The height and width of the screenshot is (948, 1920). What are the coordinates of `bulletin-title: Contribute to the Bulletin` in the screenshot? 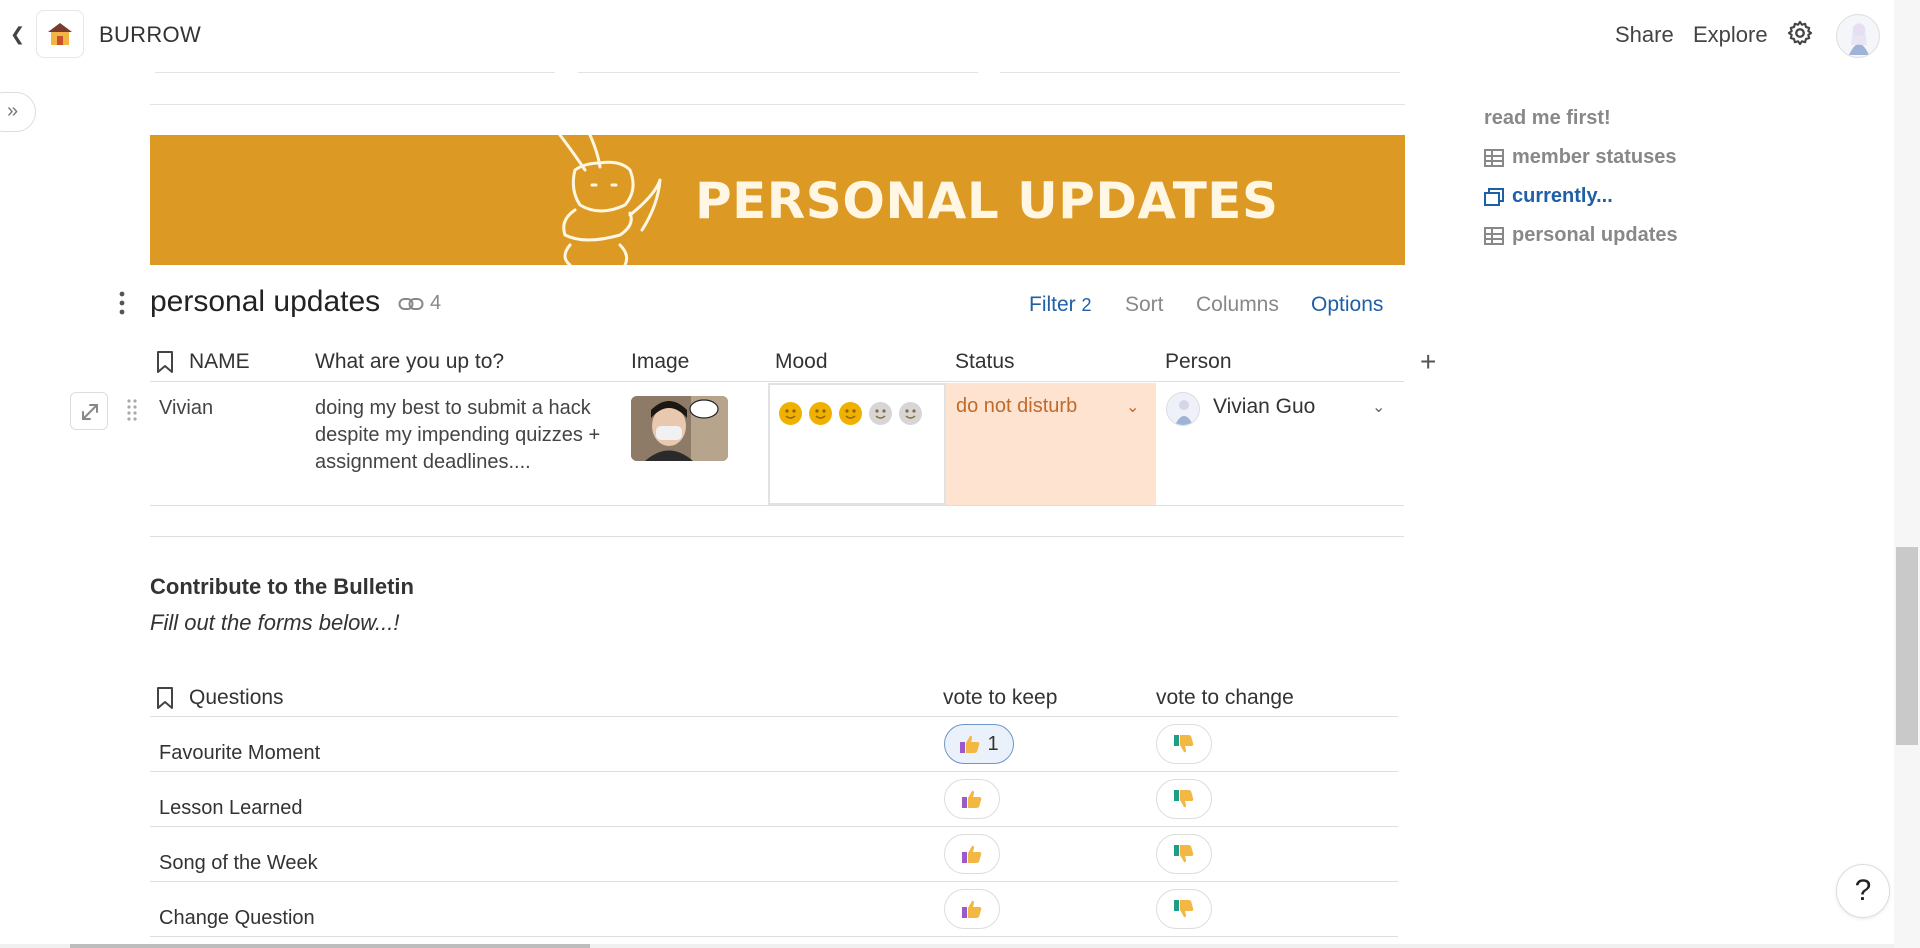 It's located at (282, 586).